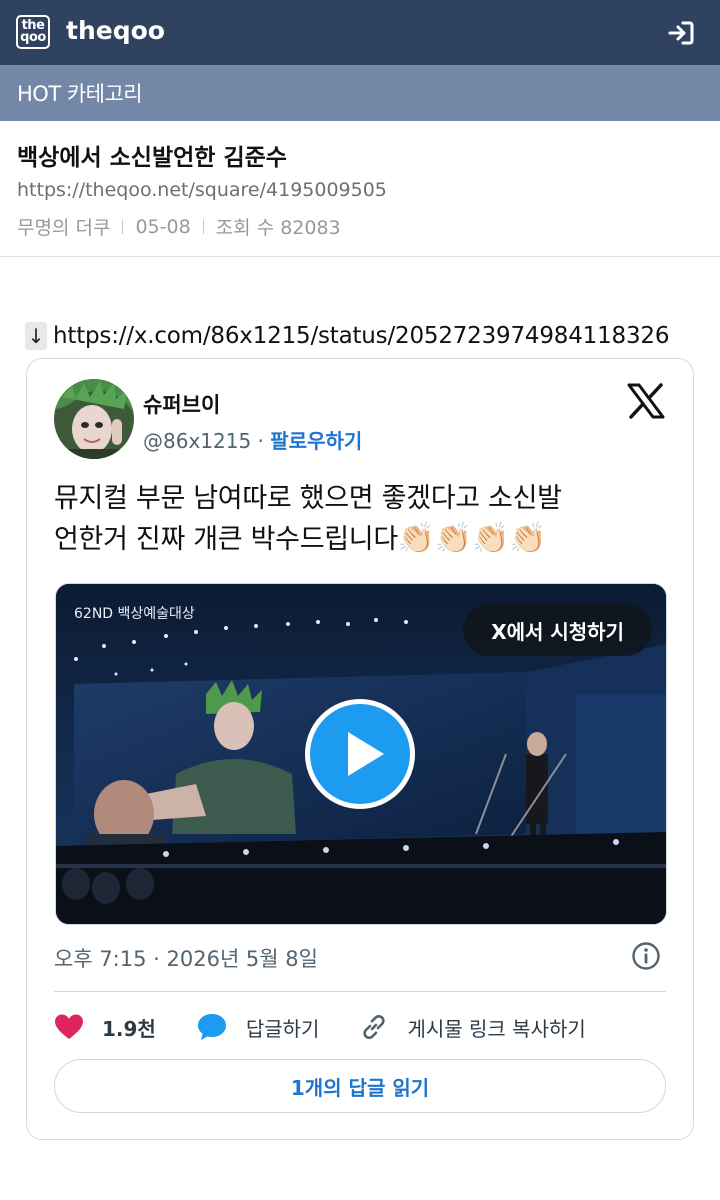 The image size is (720, 1200). What do you see at coordinates (374, 1027) in the screenshot?
I see `link-icon` at bounding box center [374, 1027].